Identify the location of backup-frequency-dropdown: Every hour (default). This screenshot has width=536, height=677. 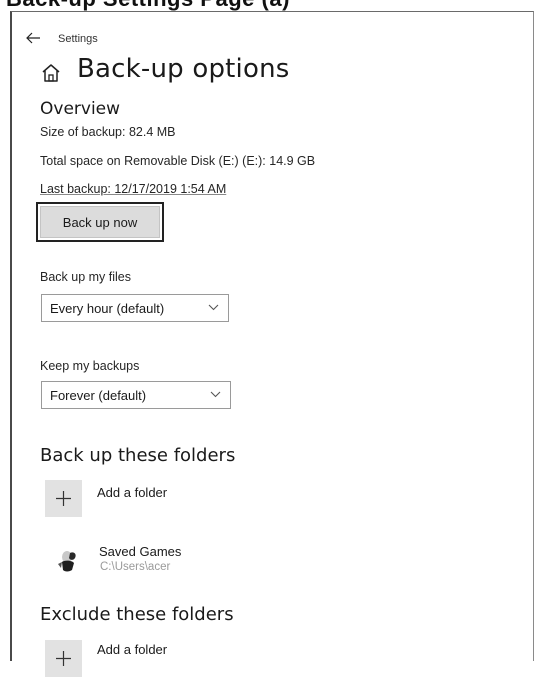
(135, 308).